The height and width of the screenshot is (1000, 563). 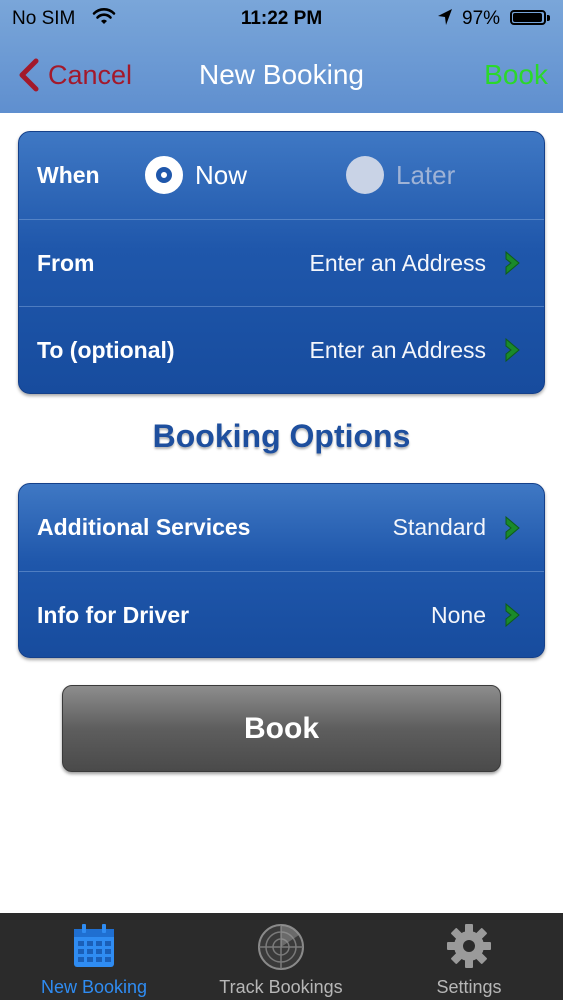 I want to click on gear-icon, so click(x=469, y=946).